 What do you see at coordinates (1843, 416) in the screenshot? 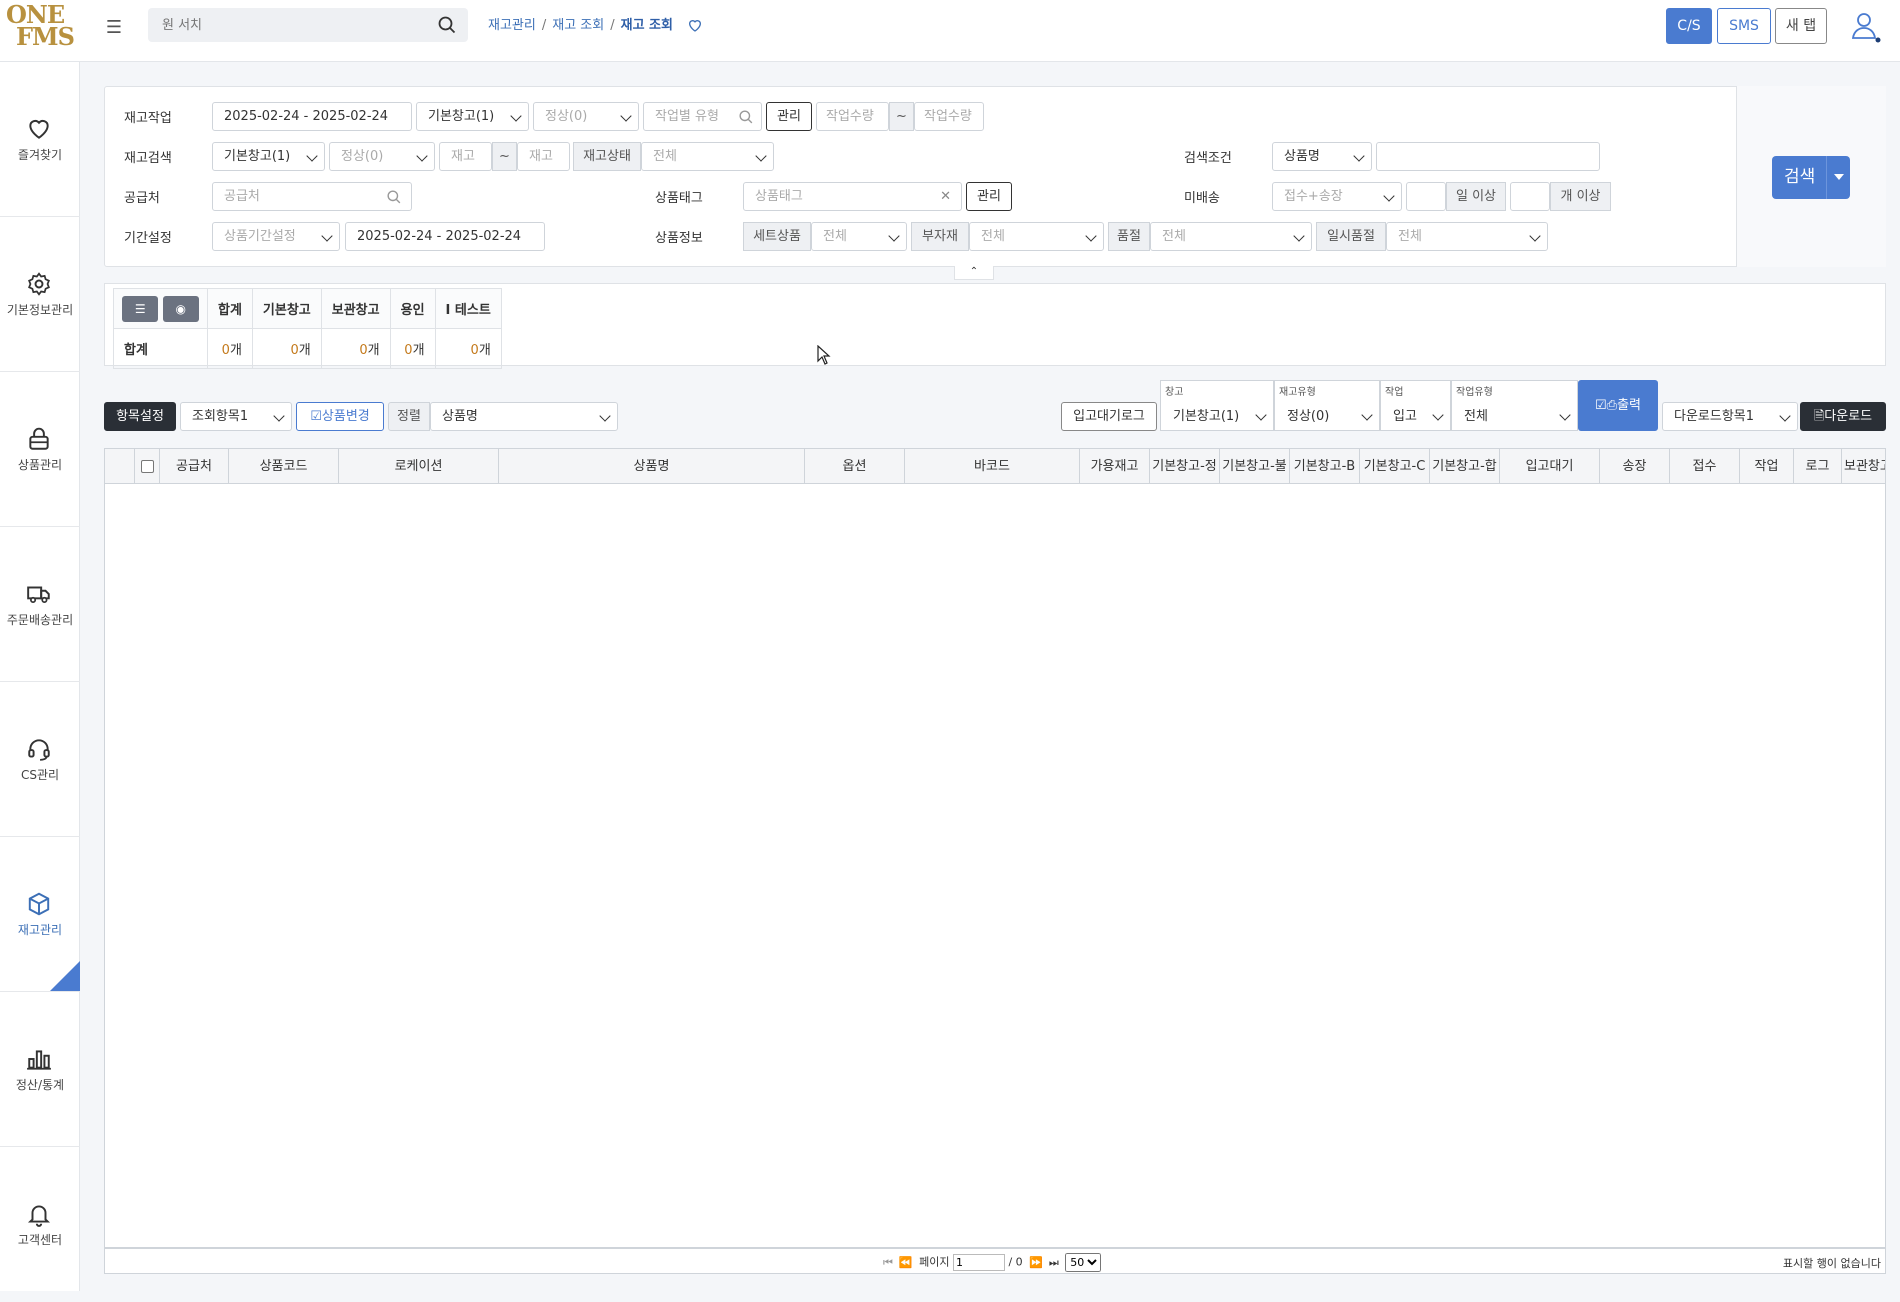
I see `download-button: 🗎다운로드` at bounding box center [1843, 416].